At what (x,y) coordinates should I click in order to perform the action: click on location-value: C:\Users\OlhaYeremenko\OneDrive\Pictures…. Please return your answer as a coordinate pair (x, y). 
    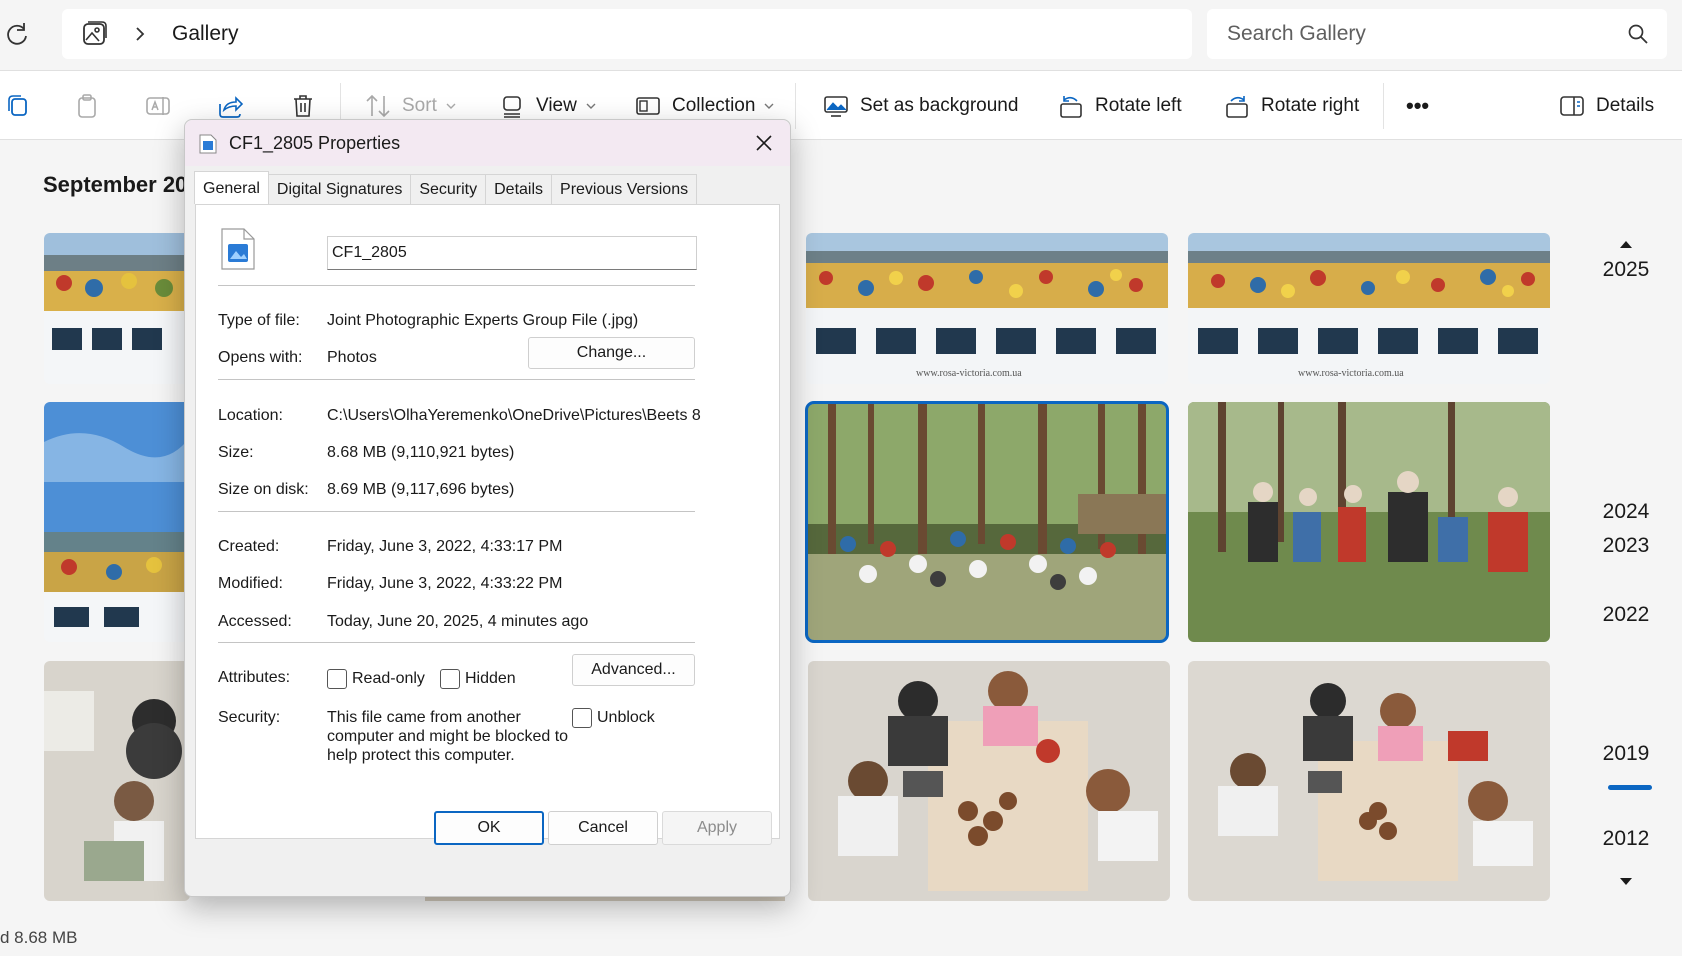
    Looking at the image, I should click on (514, 415).